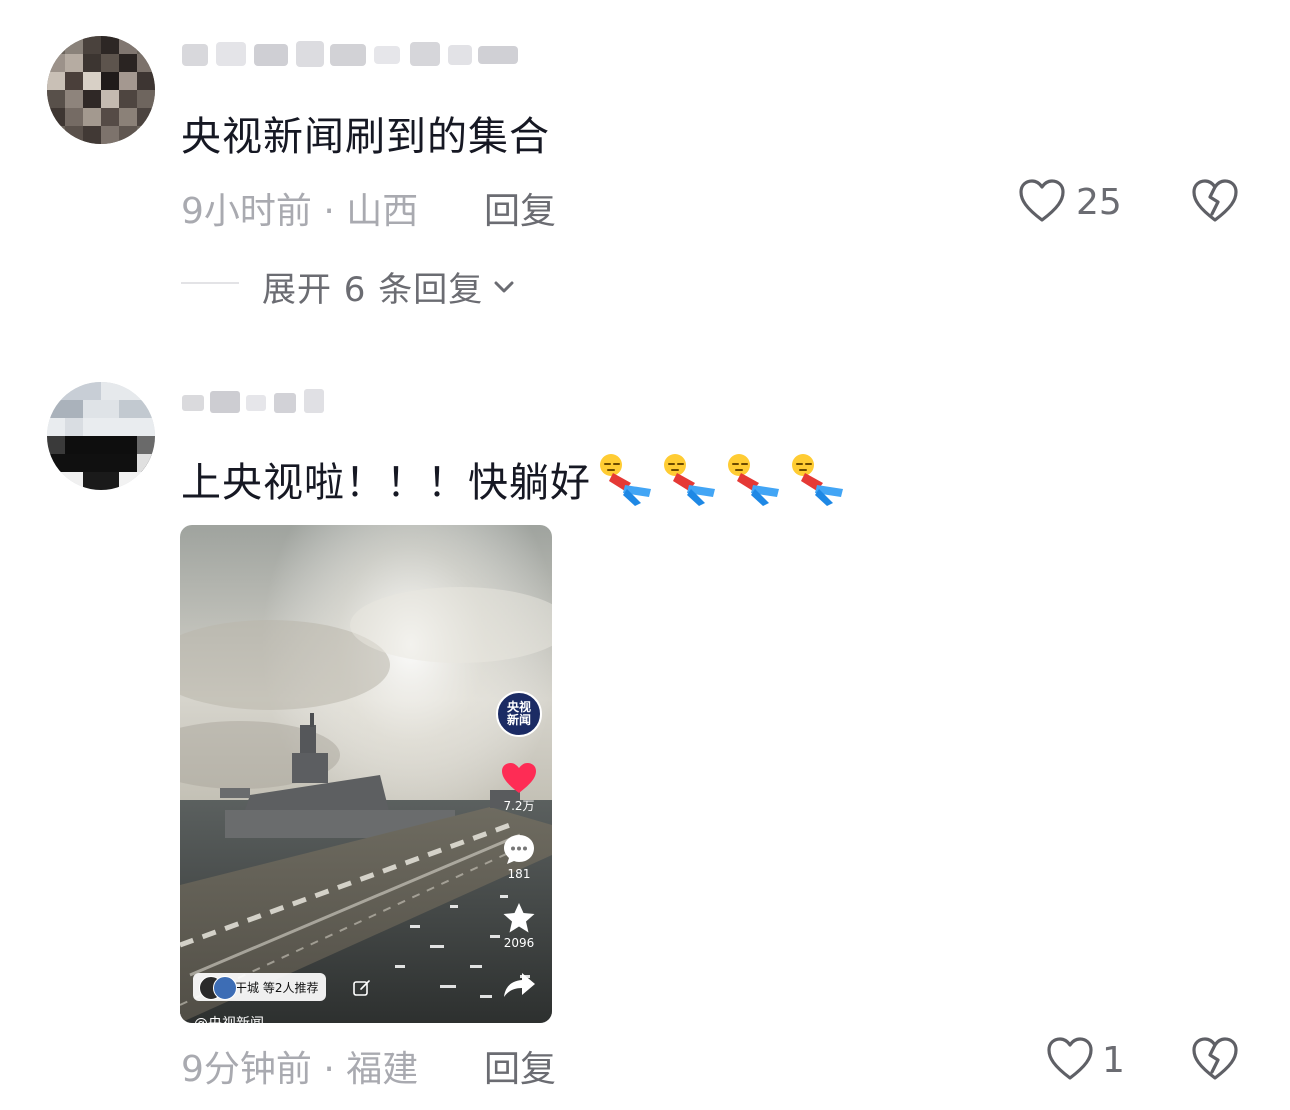  What do you see at coordinates (519, 806) in the screenshot?
I see `video-like-count: 7.2万` at bounding box center [519, 806].